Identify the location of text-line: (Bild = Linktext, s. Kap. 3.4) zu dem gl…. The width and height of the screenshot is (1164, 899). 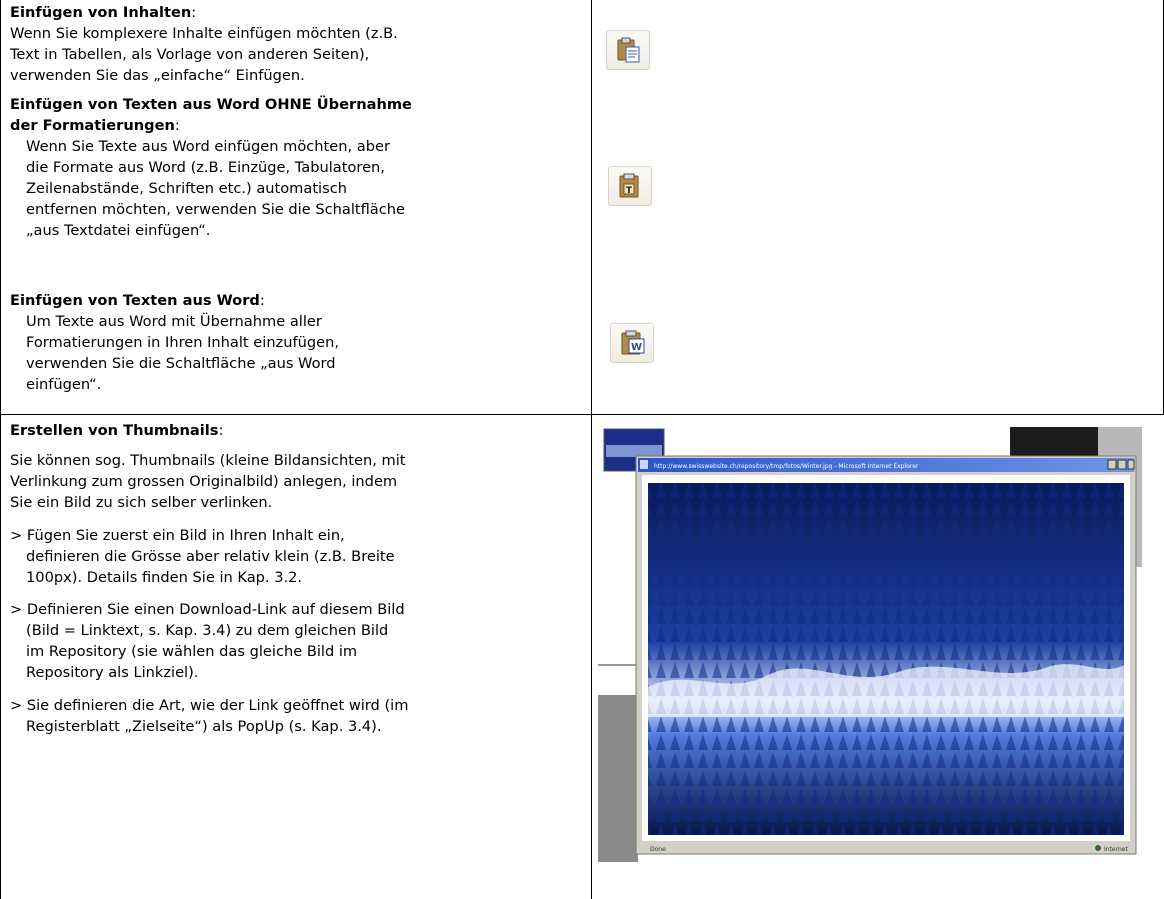
(207, 630).